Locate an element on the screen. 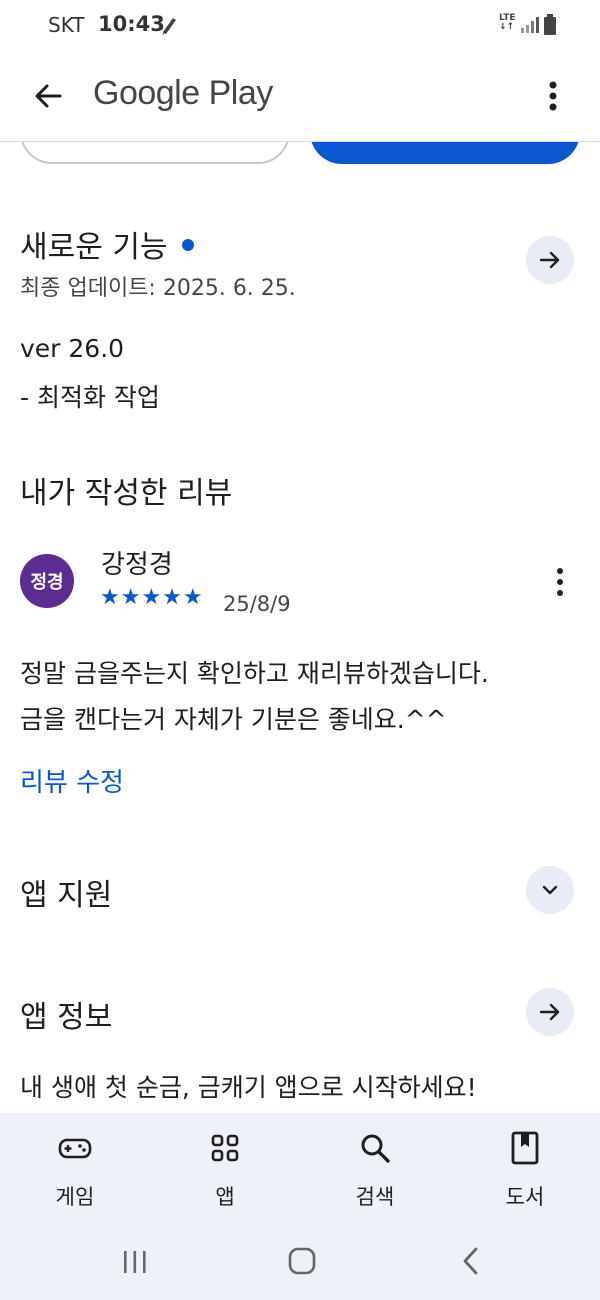 This screenshot has width=600, height=1300. whats-new-arrow-button is located at coordinates (550, 260).